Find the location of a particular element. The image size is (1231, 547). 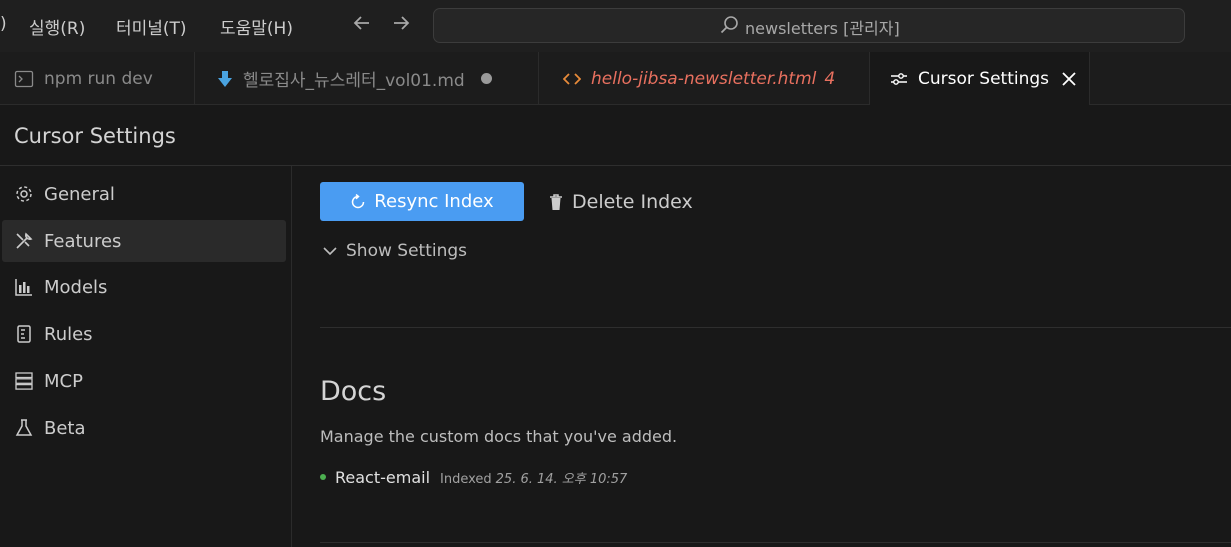

terminal-icon is located at coordinates (24, 79).